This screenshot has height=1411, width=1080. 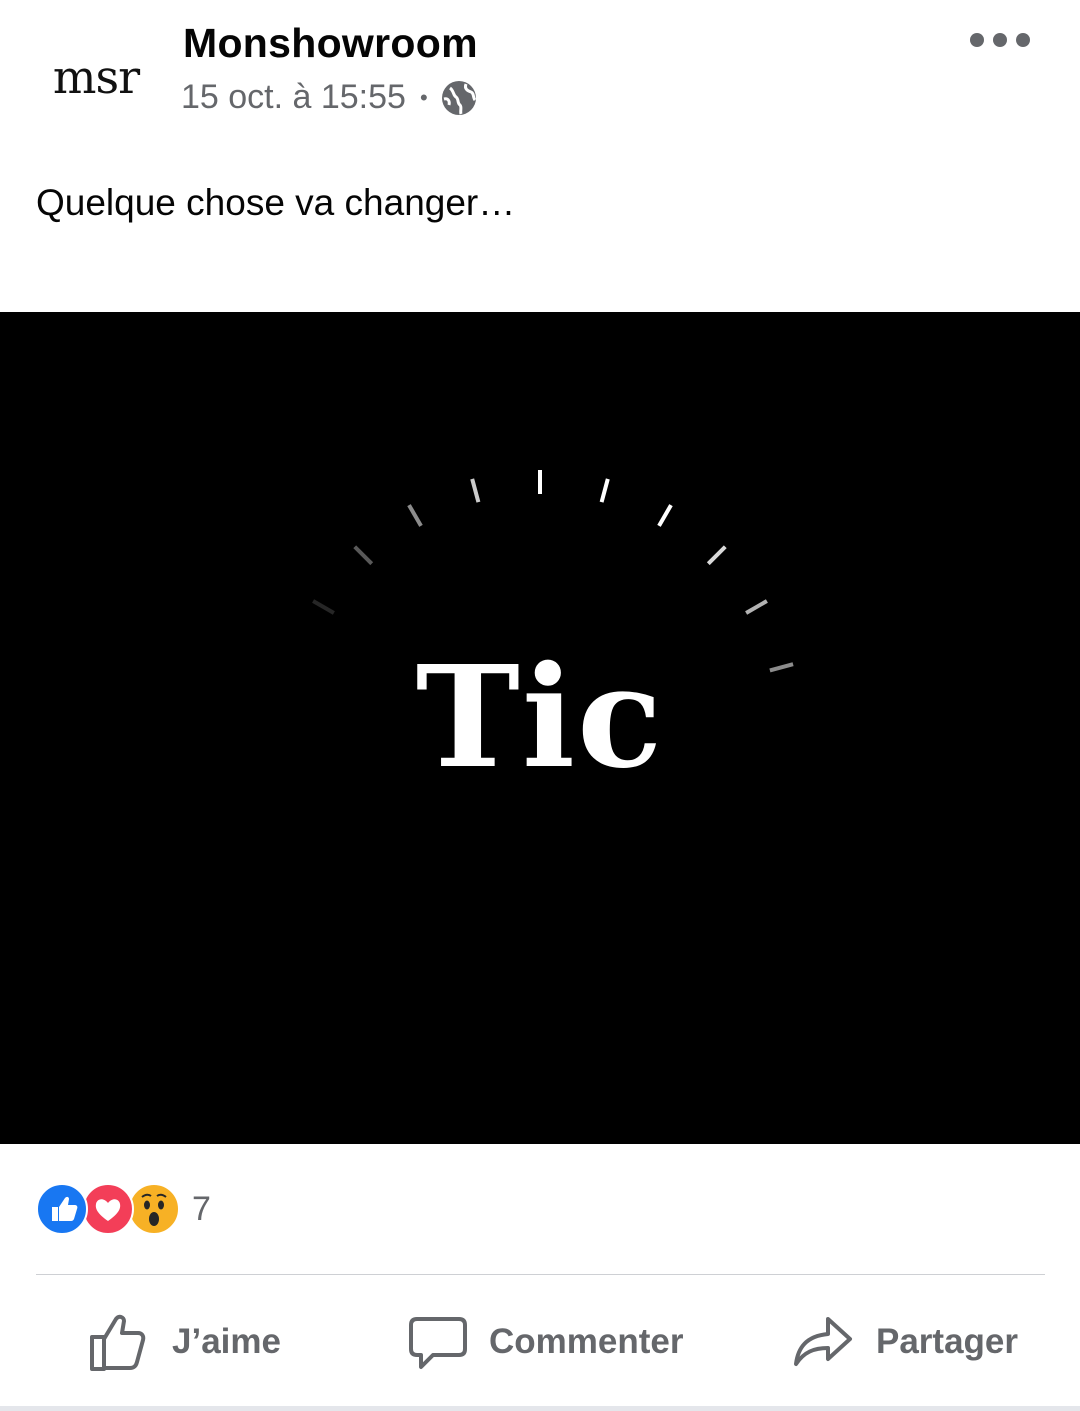 I want to click on like-icon, so click(x=62, y=1209).